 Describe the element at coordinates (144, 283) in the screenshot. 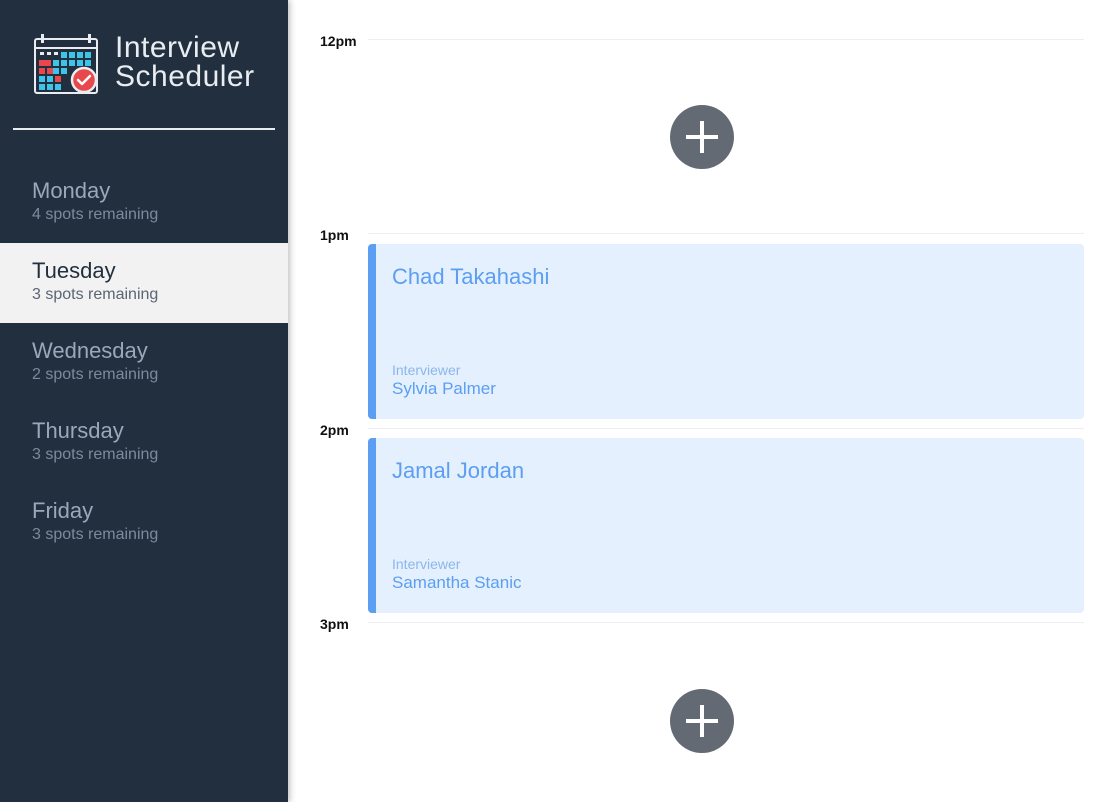

I see `day-item-tuesday: Tuesday 3 spots remaining` at that location.